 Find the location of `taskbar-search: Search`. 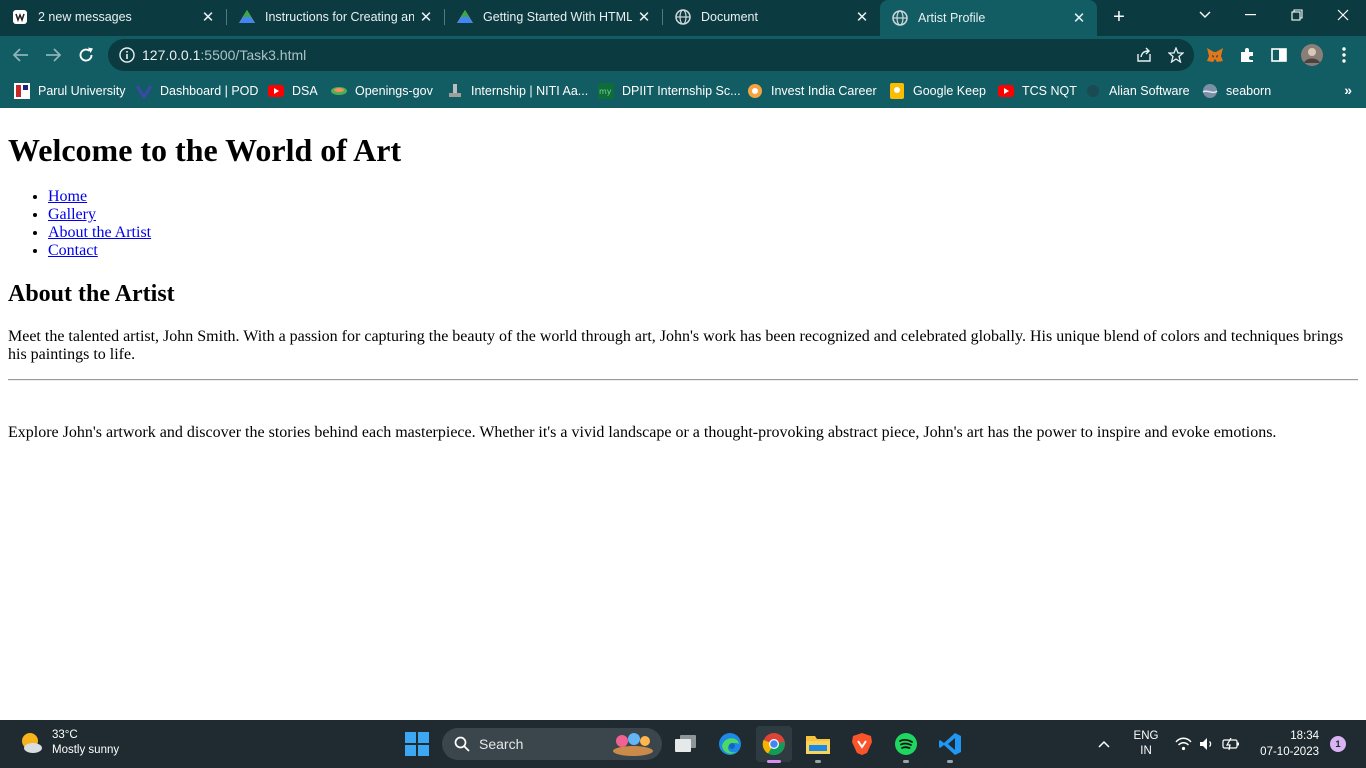

taskbar-search: Search is located at coordinates (552, 744).